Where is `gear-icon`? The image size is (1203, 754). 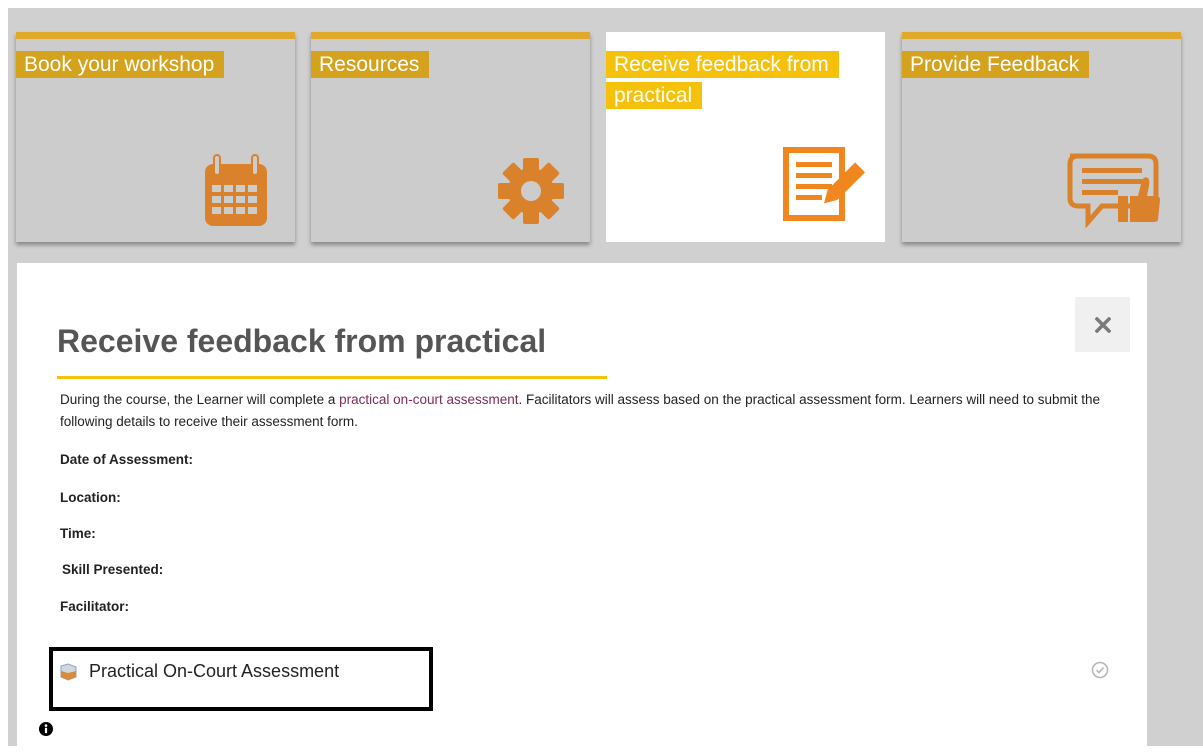
gear-icon is located at coordinates (531, 191).